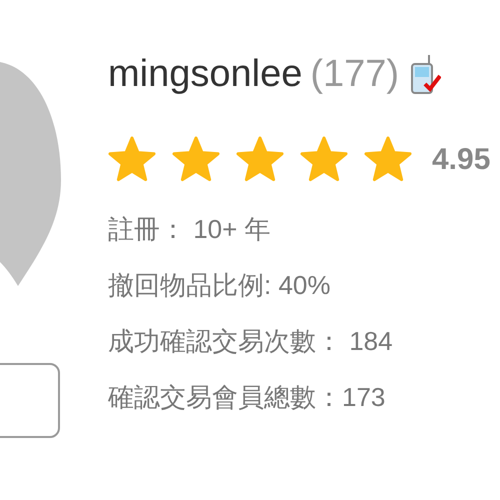 The width and height of the screenshot is (500, 500). Describe the element at coordinates (251, 341) in the screenshot. I see `seller-stat: 成功確認交易次數： 184` at that location.